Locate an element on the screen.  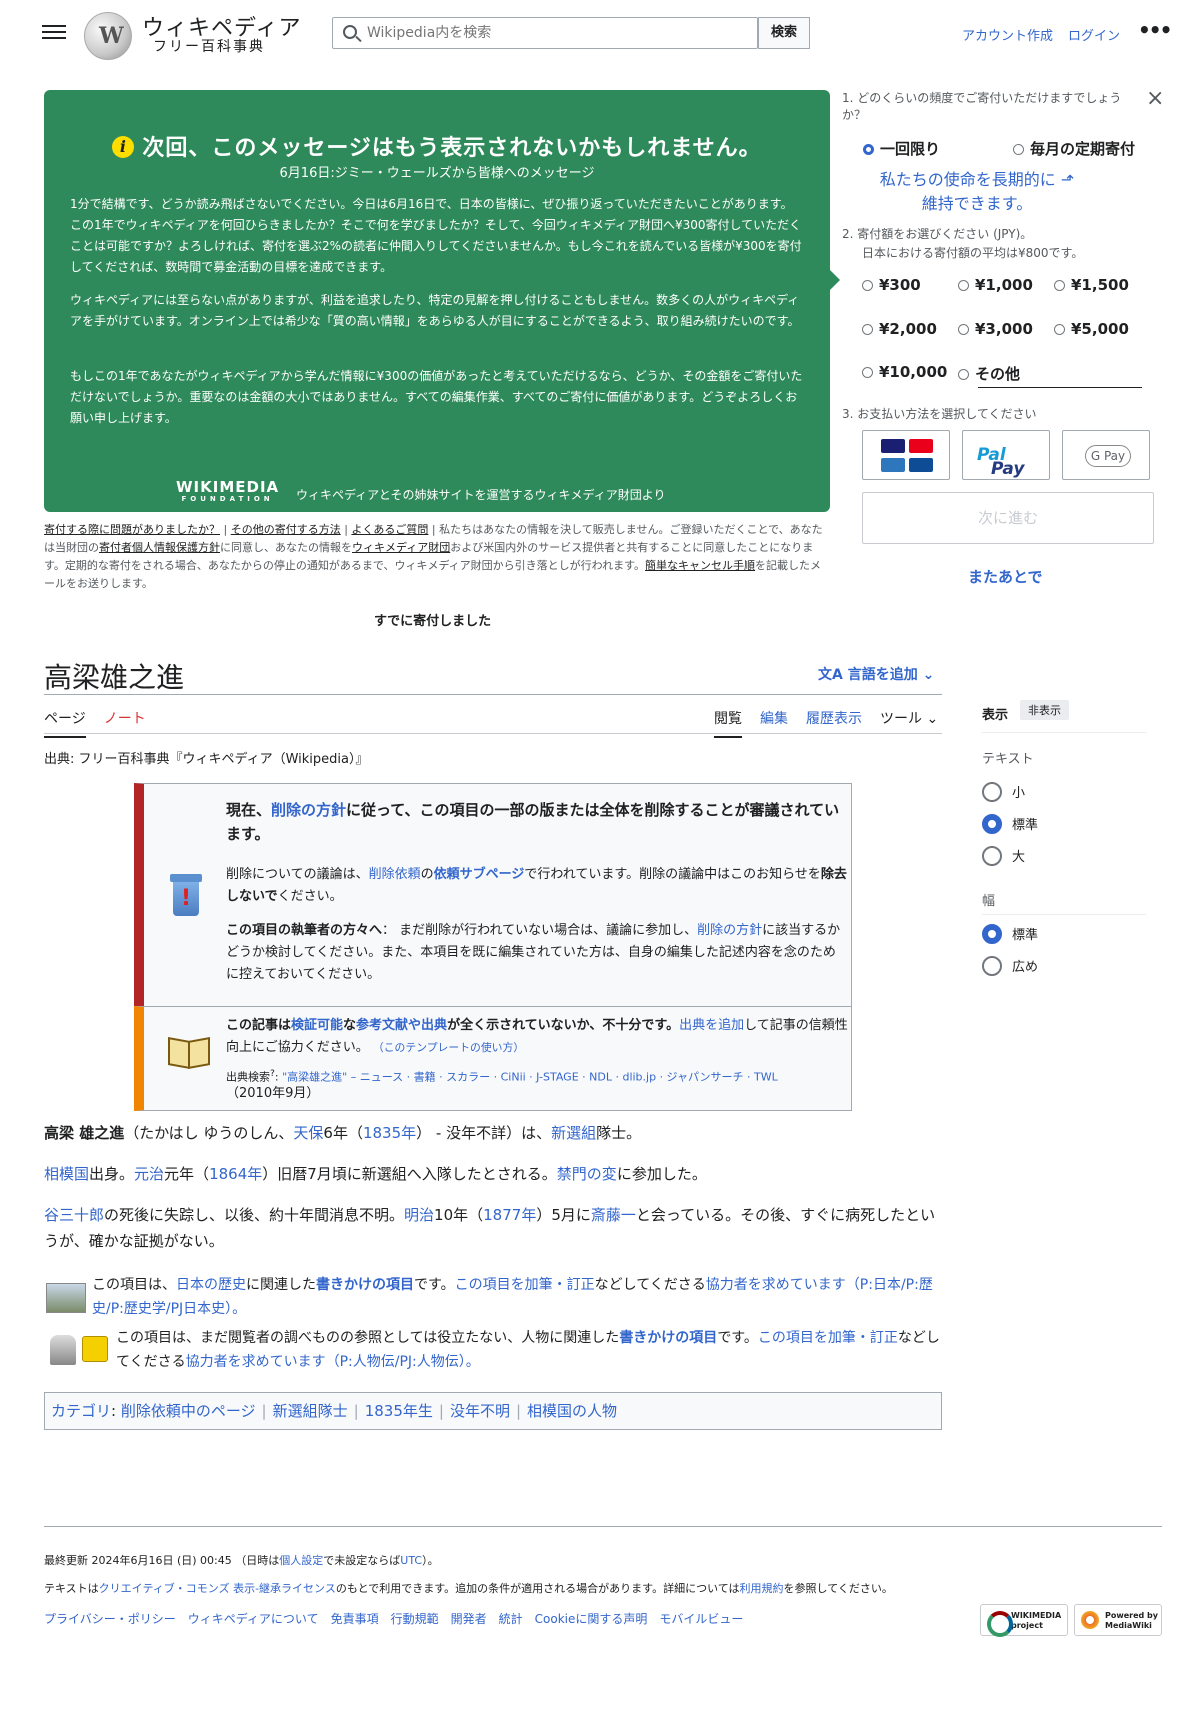
width-wide-option: 広め is located at coordinates (1010, 966).